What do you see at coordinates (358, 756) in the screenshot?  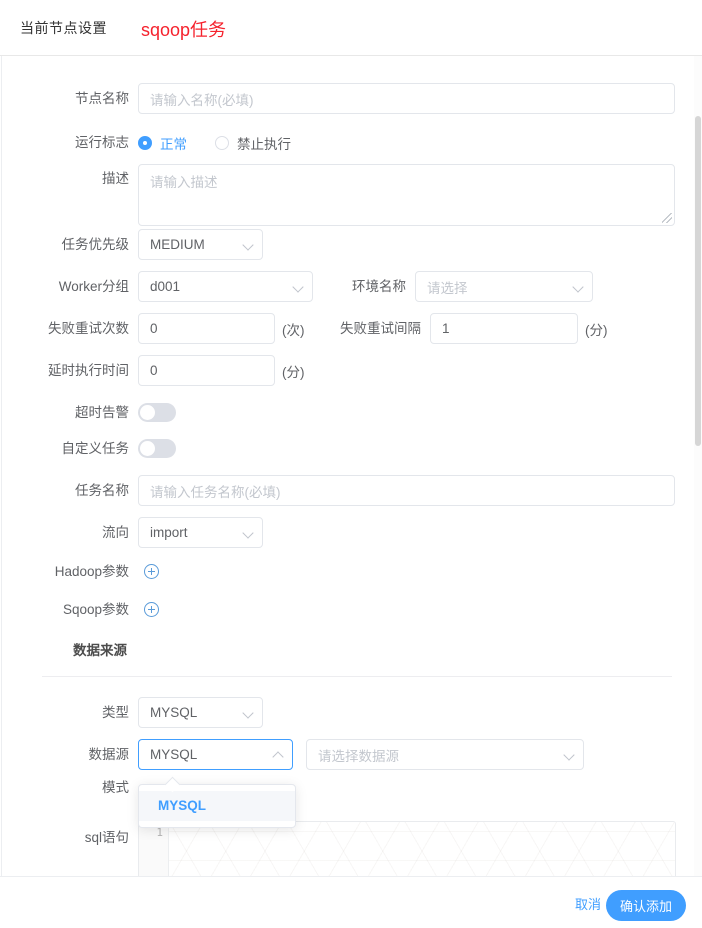 I see `datasource-instance-placeholder: 请选择数据源` at bounding box center [358, 756].